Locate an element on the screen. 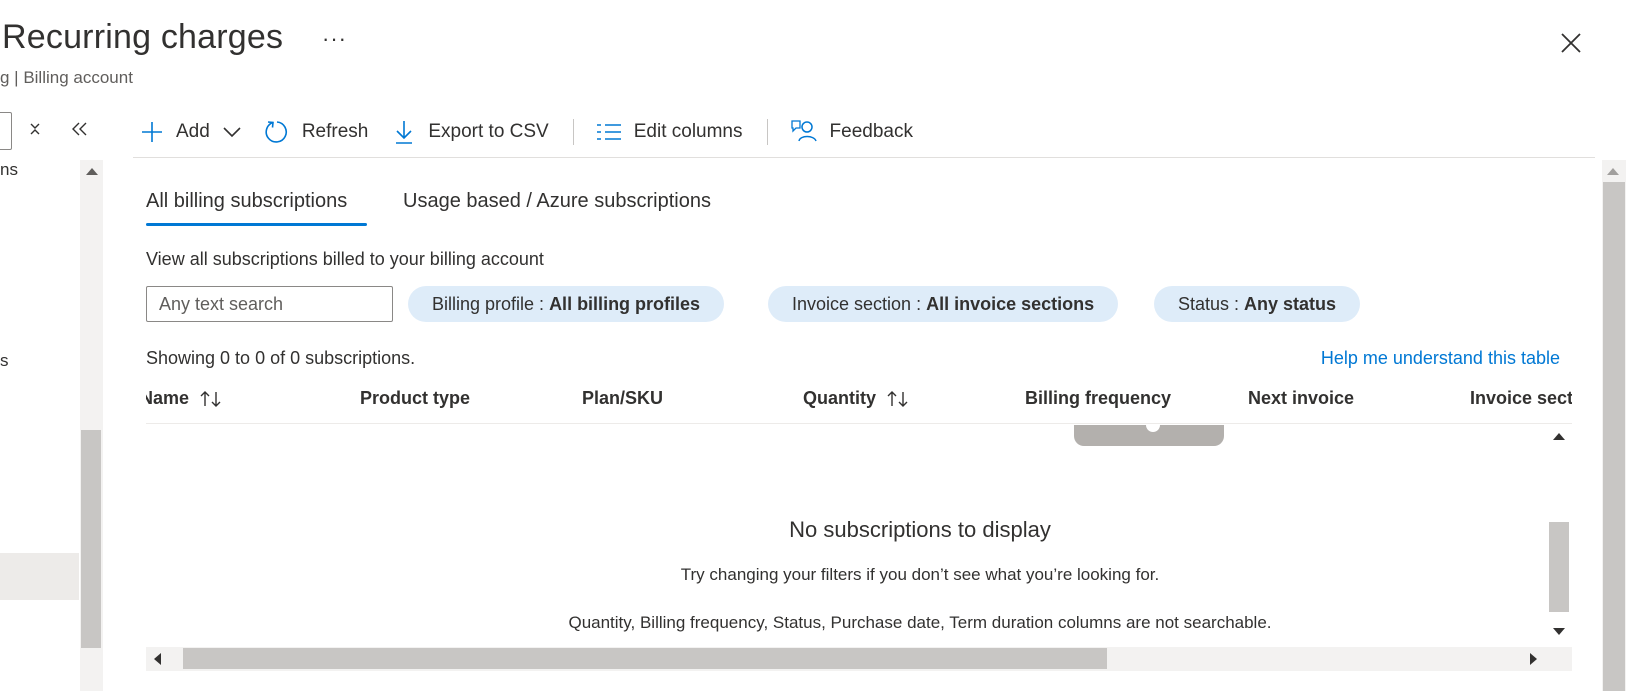 The image size is (1626, 691). filter-label: Status : is located at coordinates (1209, 303).